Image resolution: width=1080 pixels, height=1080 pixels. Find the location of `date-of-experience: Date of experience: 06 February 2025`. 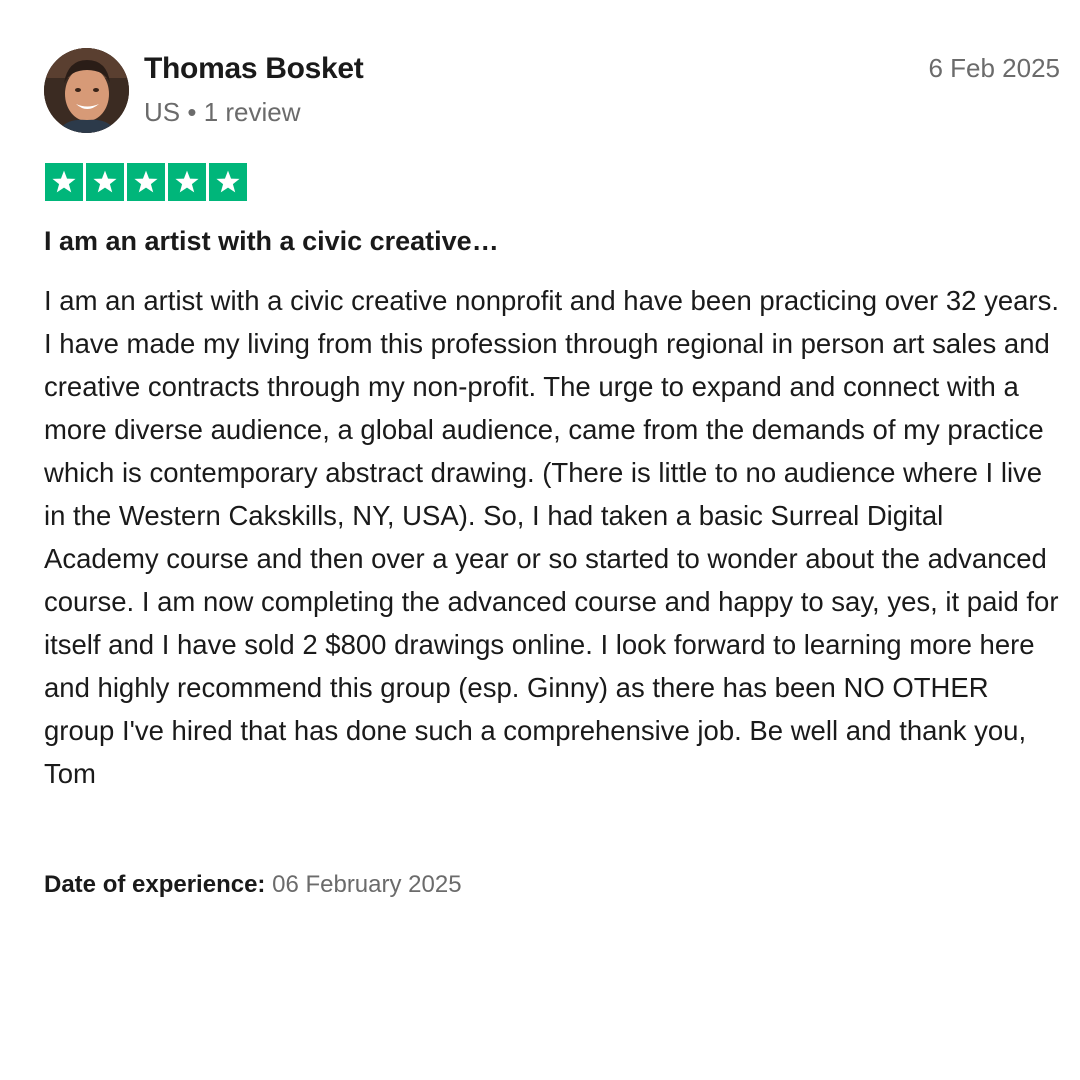

date-of-experience: Date of experience: 06 February 2025 is located at coordinates (253, 885).